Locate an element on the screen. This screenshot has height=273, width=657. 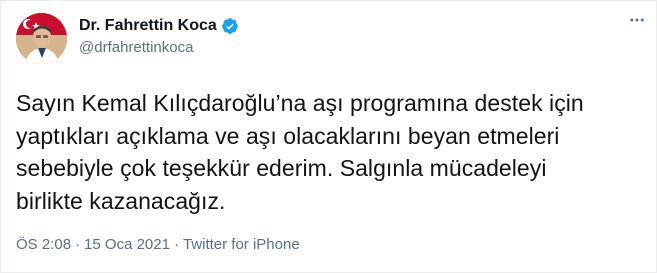
tweet-date: 15 Oca 2021 is located at coordinates (127, 244).